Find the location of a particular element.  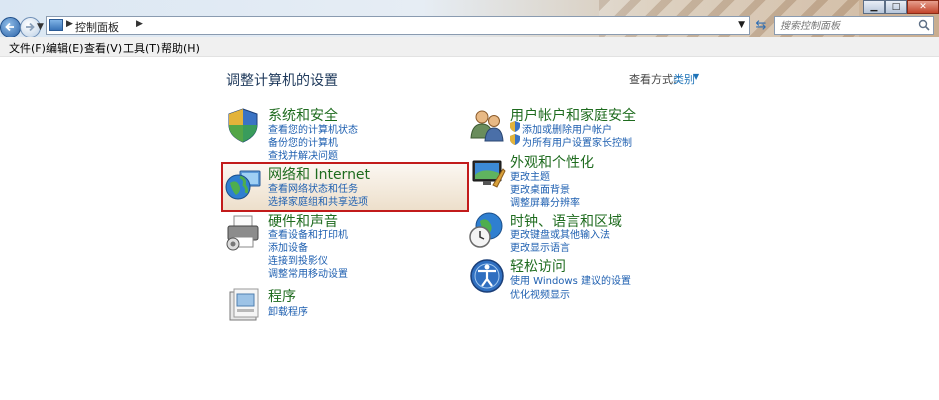

ease-of-access-icon is located at coordinates (487, 276).